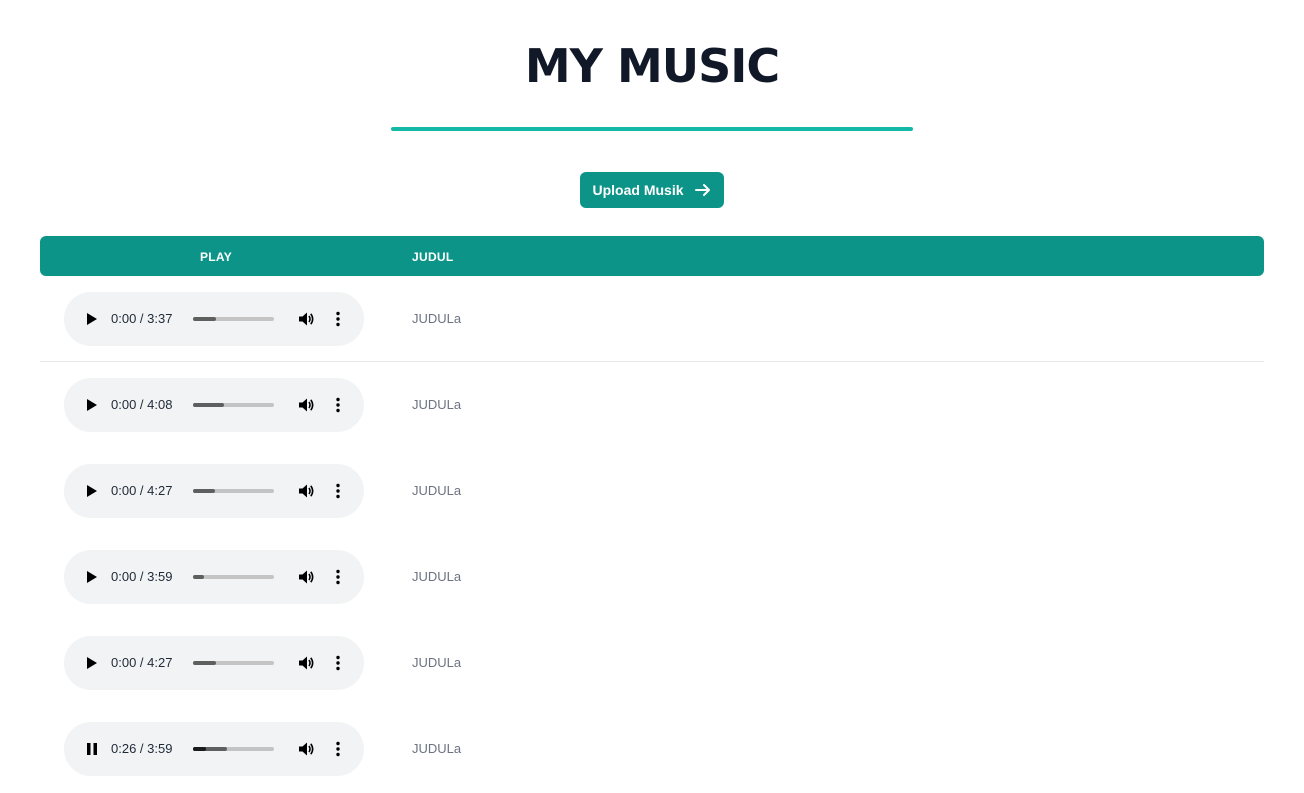 This screenshot has height=793, width=1304. What do you see at coordinates (142, 748) in the screenshot?
I see `time-display: 0:26 / 3:59` at bounding box center [142, 748].